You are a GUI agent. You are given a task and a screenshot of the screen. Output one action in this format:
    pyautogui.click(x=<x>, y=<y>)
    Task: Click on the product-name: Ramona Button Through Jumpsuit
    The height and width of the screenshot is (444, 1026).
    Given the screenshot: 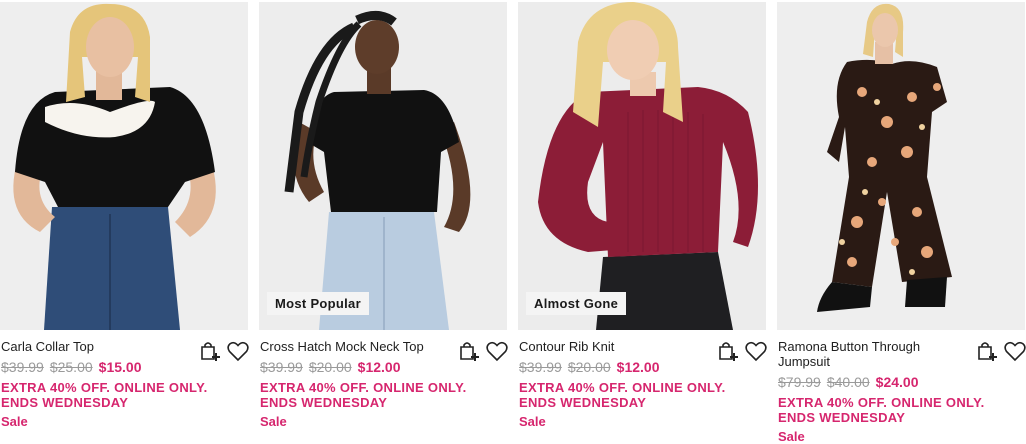 What is the action you would take?
    pyautogui.click(x=873, y=354)
    